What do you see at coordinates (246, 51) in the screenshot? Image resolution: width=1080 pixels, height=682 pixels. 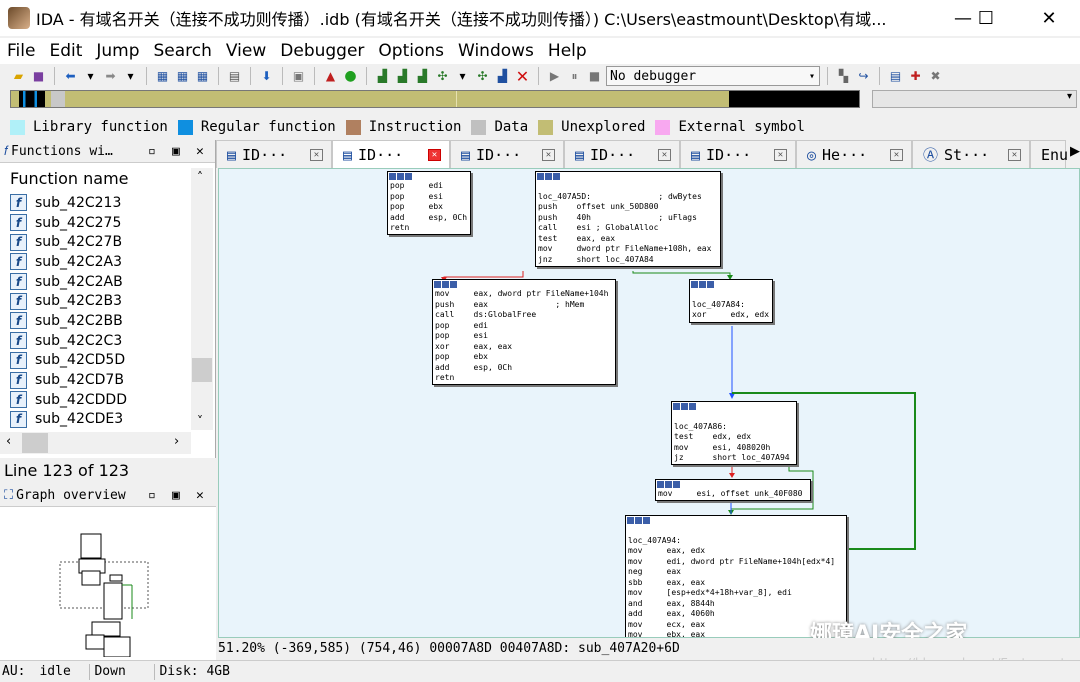 I see `menu-view: View` at bounding box center [246, 51].